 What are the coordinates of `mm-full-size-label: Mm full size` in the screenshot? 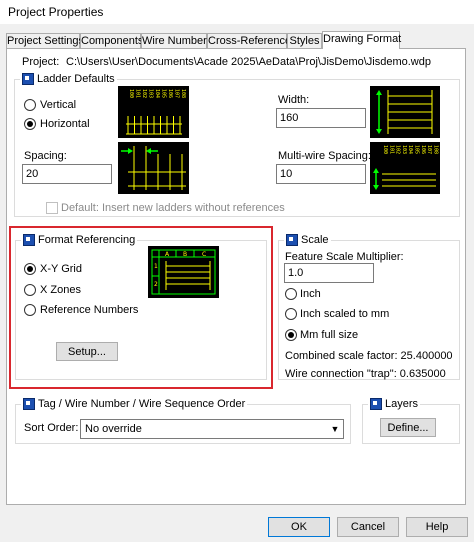 It's located at (329, 335).